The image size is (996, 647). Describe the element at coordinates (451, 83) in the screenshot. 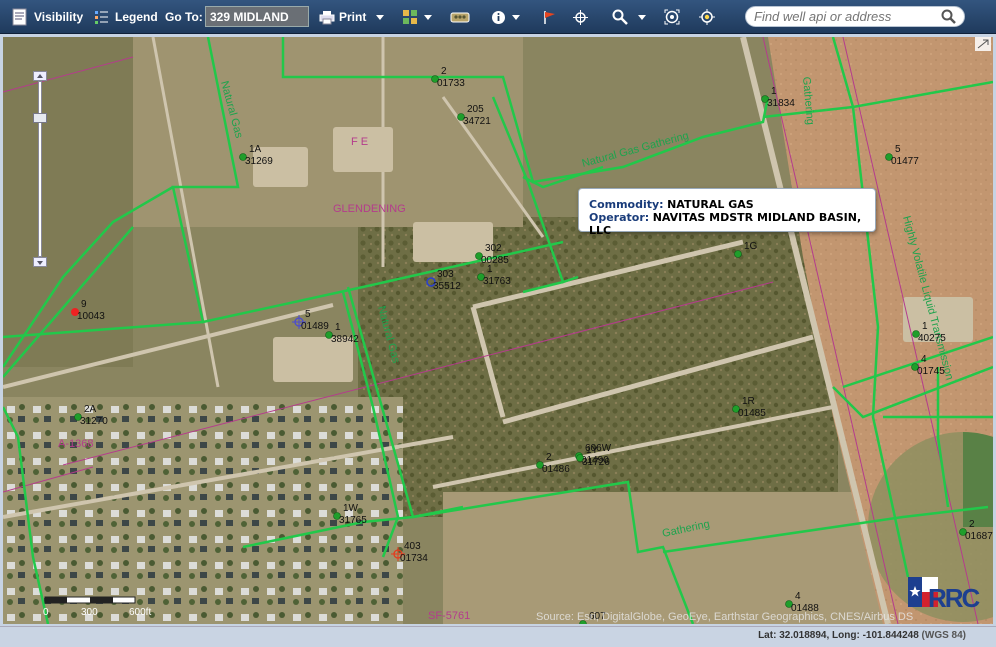

I see `well-api-label: 01733` at that location.